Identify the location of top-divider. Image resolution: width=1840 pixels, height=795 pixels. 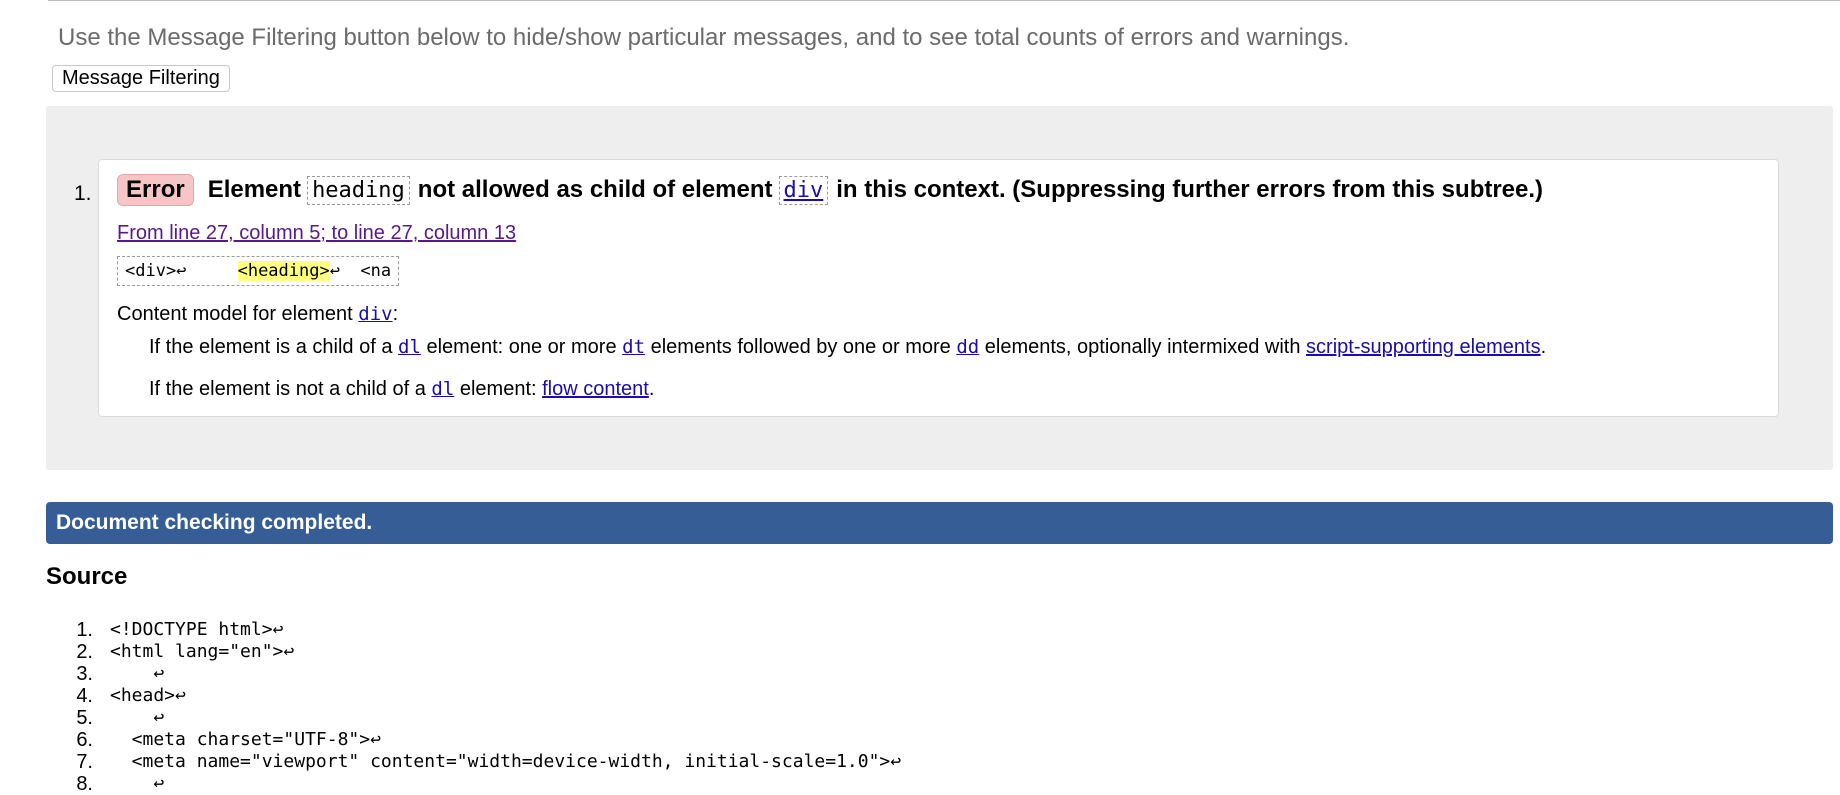
(944, 0).